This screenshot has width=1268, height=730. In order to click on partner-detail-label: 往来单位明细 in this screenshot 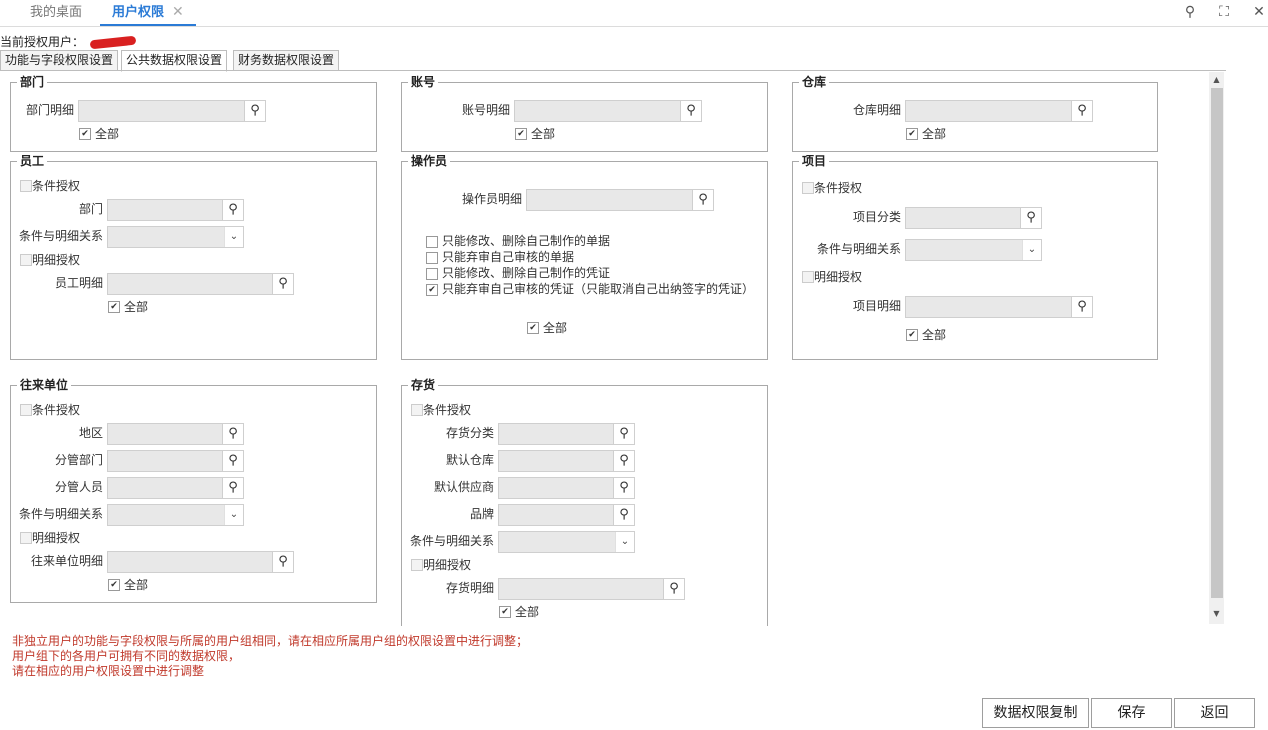, I will do `click(66, 561)`.